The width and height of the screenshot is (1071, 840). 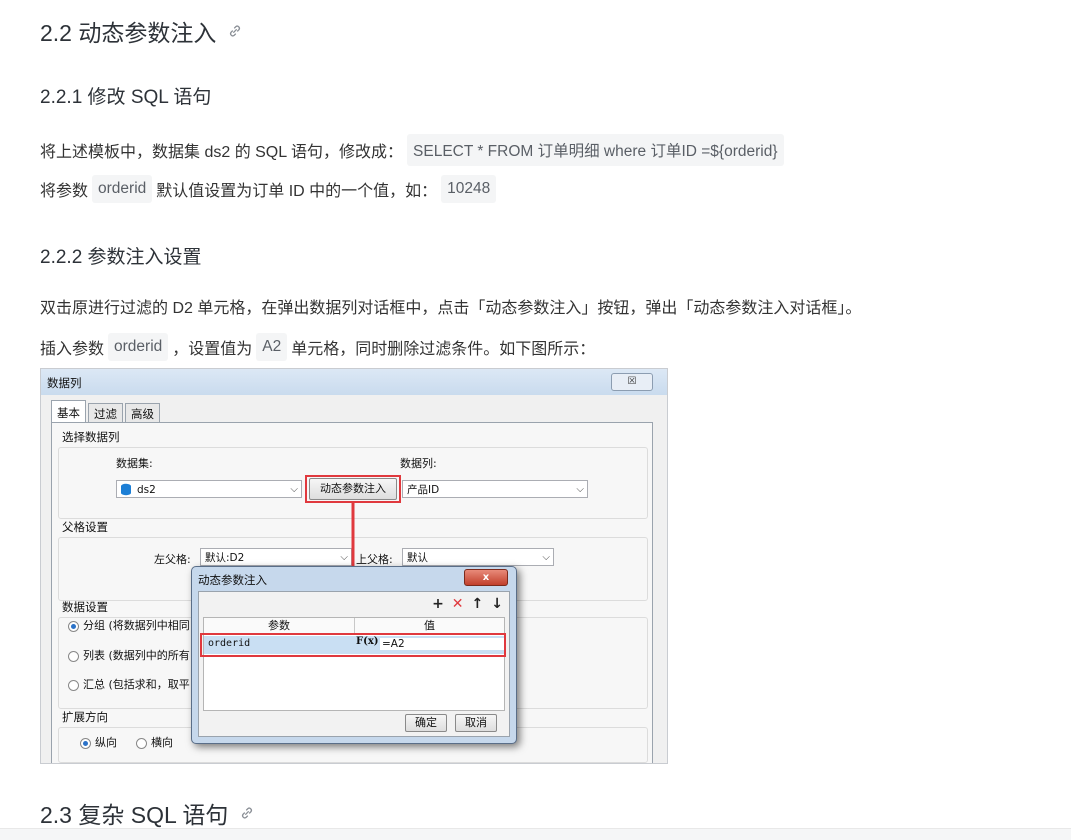 I want to click on tab-bar: 基本 过滤 高级, so click(x=106, y=412).